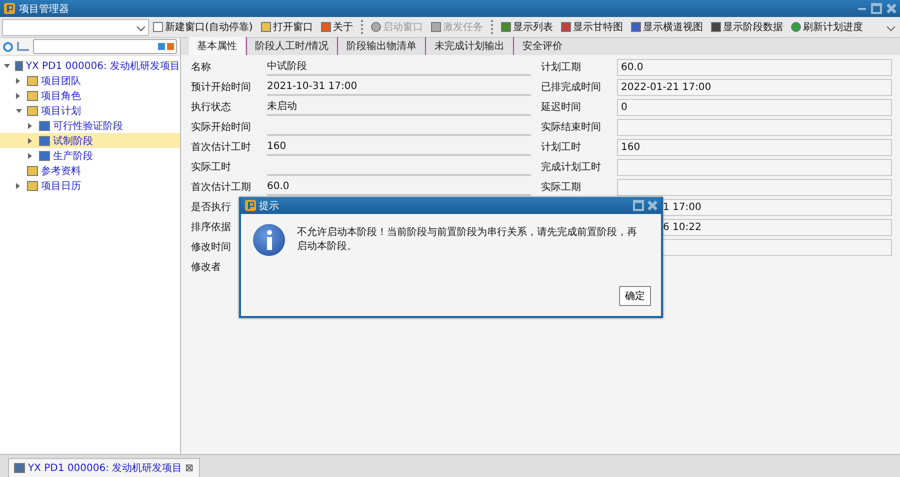 This screenshot has height=477, width=900. What do you see at coordinates (571, 167) in the screenshot?
I see `field-label: 完成计划工时` at bounding box center [571, 167].